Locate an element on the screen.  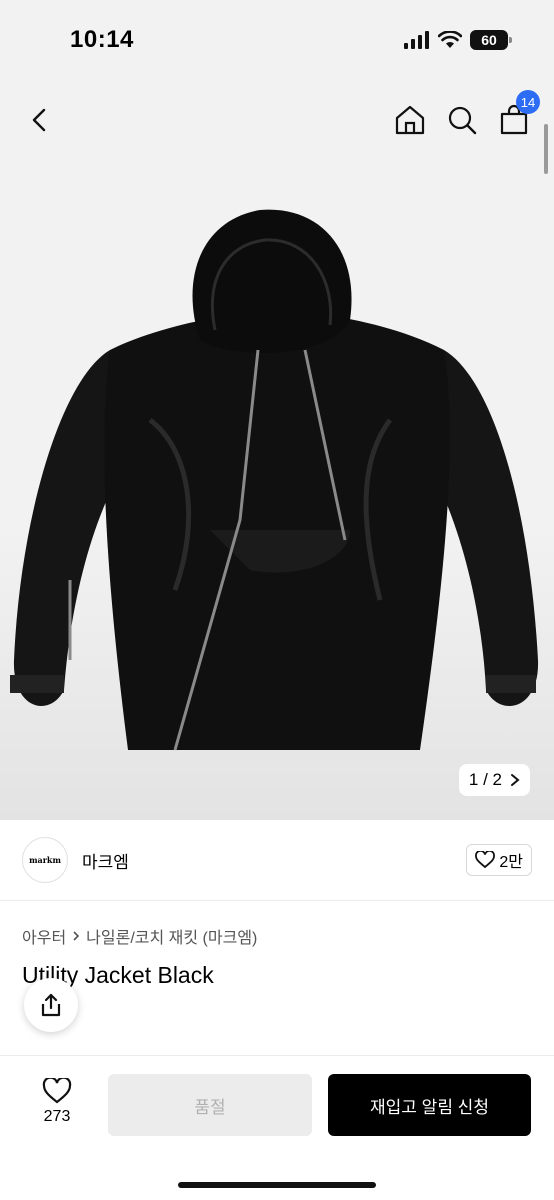
image-pager: 1 / 2 is located at coordinates (494, 780).